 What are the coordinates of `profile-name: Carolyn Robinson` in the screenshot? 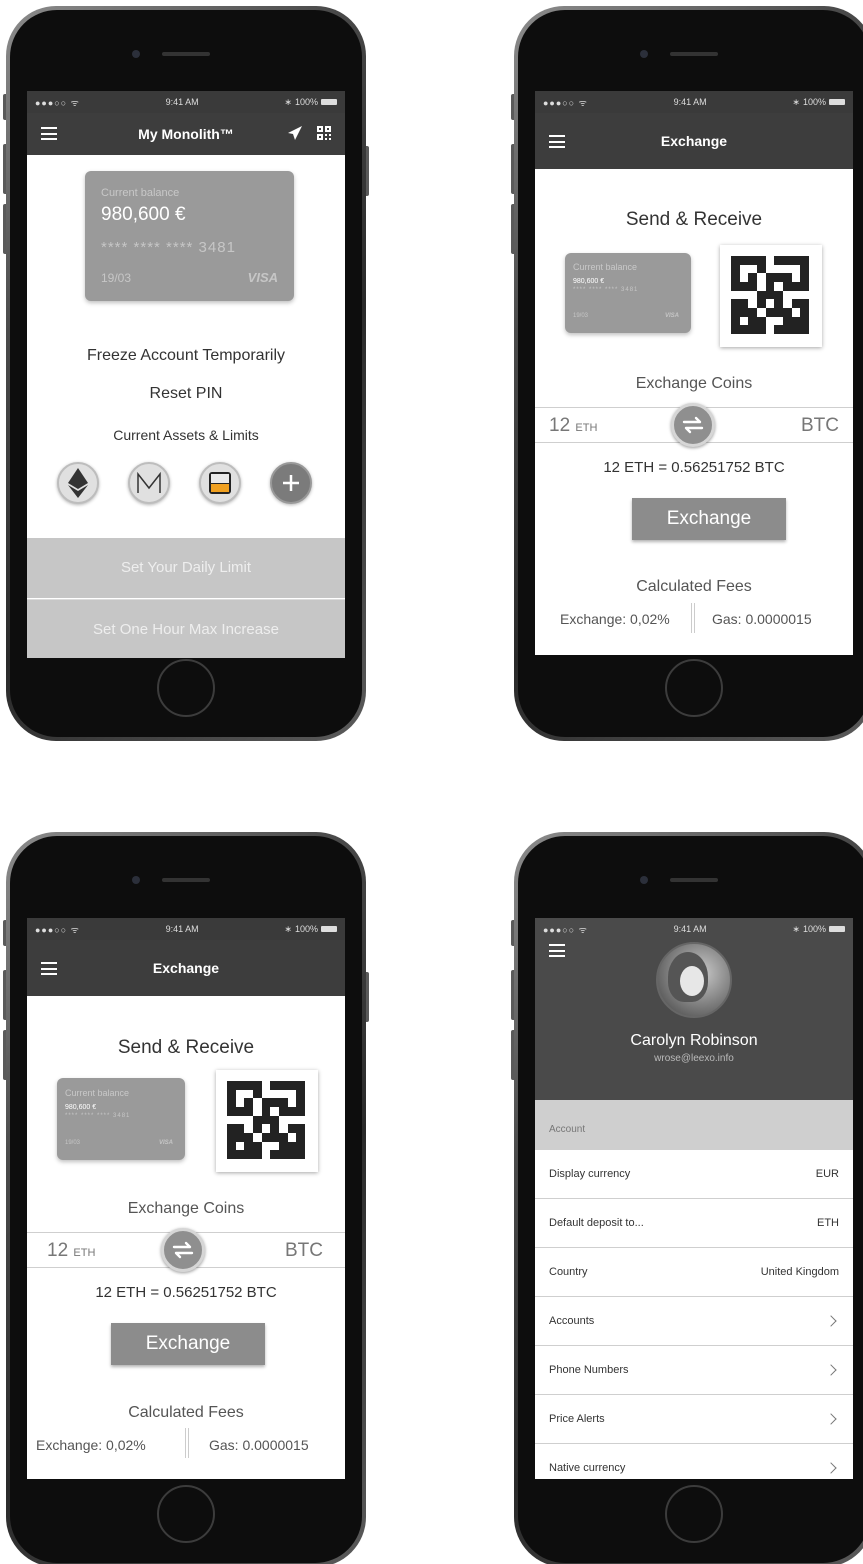 It's located at (694, 1040).